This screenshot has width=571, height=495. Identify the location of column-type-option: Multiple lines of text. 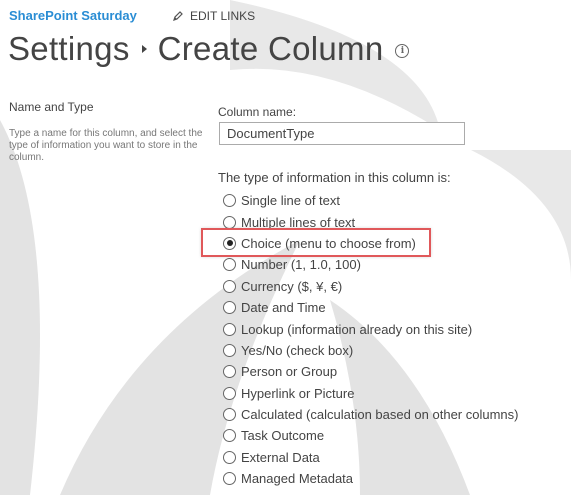
(371, 221).